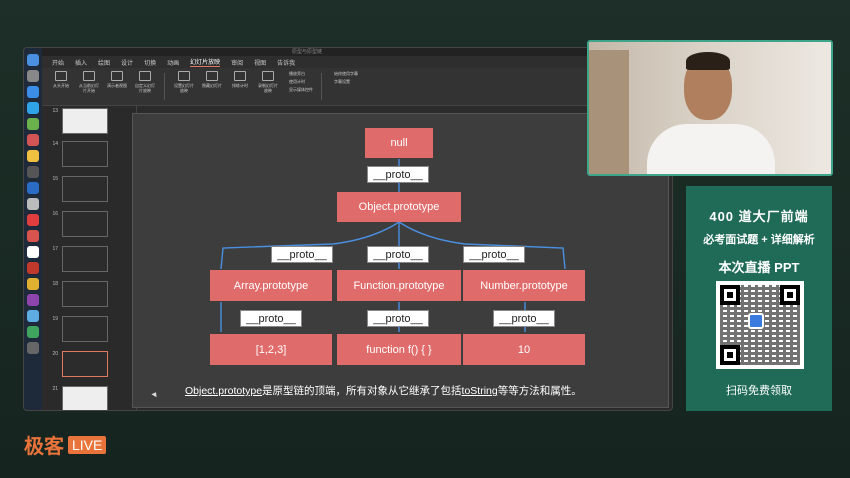 The width and height of the screenshot is (850, 478). I want to click on array-prototype-box: Array.prototype, so click(271, 285).